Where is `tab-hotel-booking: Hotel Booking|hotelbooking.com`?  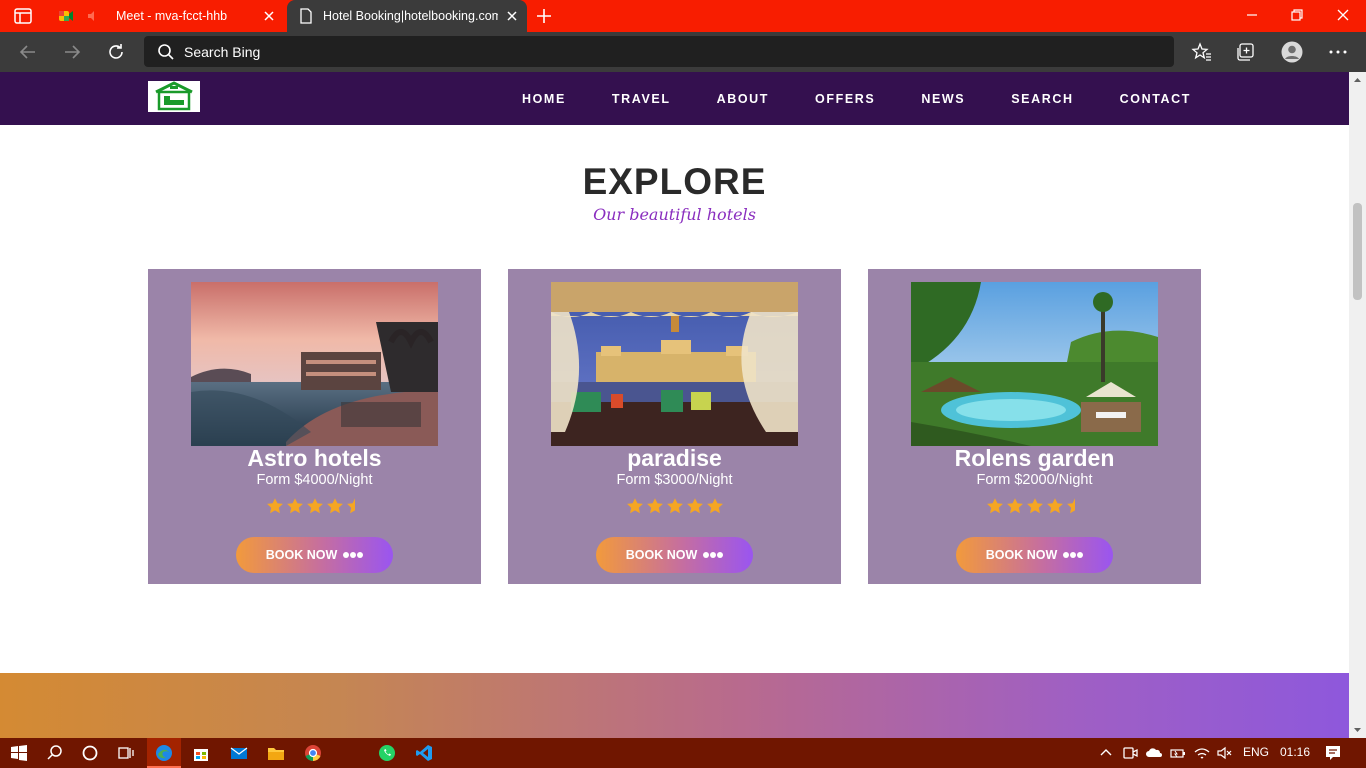 tab-hotel-booking: Hotel Booking|hotelbooking.com is located at coordinates (407, 16).